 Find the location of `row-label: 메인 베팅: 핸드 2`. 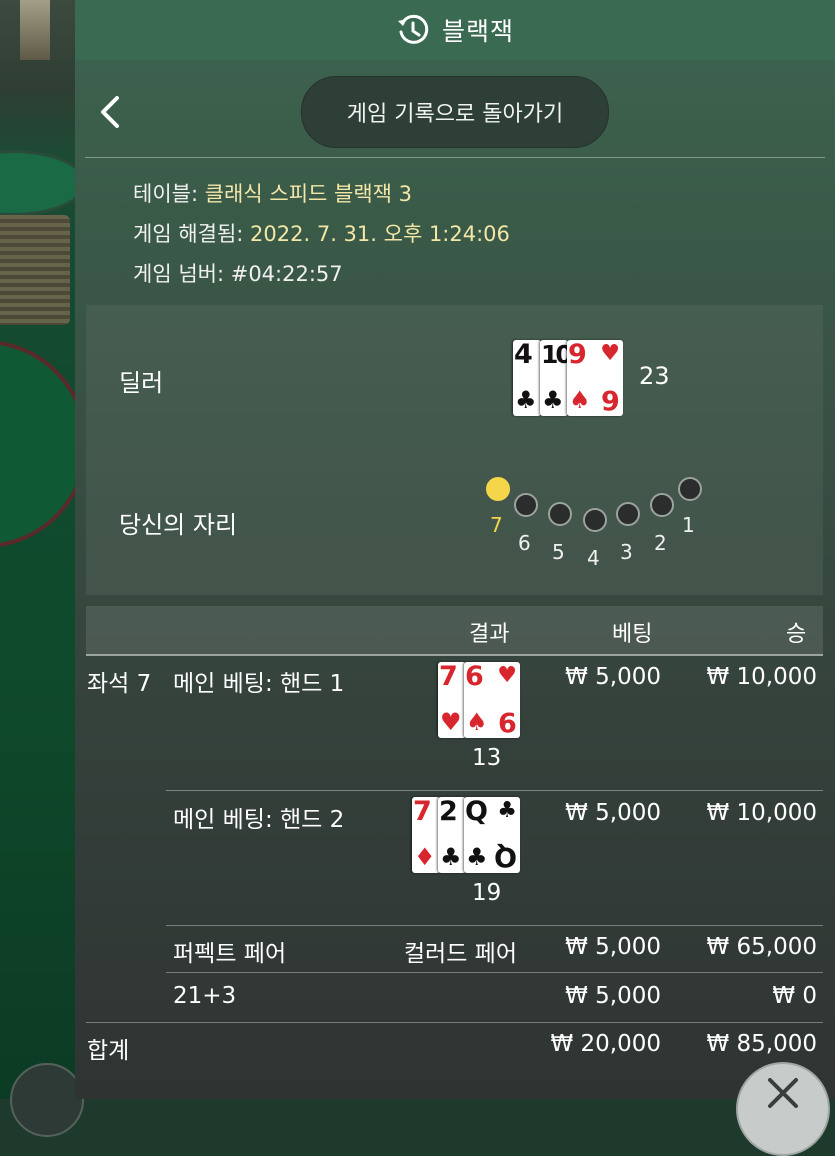

row-label: 메인 베팅: 핸드 2 is located at coordinates (259, 820).